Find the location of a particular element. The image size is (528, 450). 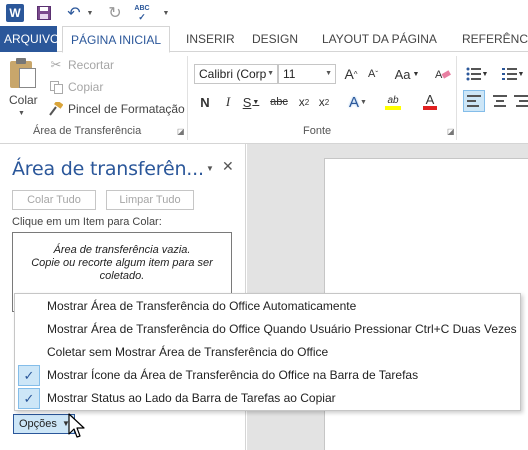

highlight-icon: ab is located at coordinates (393, 100).